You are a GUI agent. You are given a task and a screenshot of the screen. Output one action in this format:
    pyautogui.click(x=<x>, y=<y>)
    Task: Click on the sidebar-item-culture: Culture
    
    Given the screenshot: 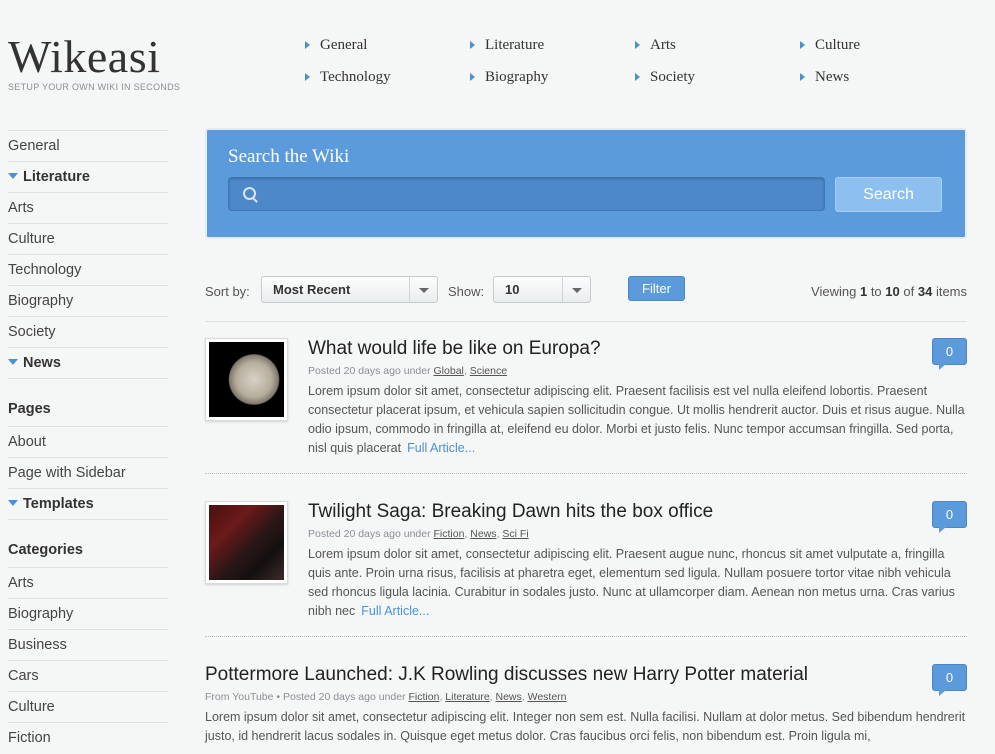 What is the action you would take?
    pyautogui.click(x=88, y=238)
    